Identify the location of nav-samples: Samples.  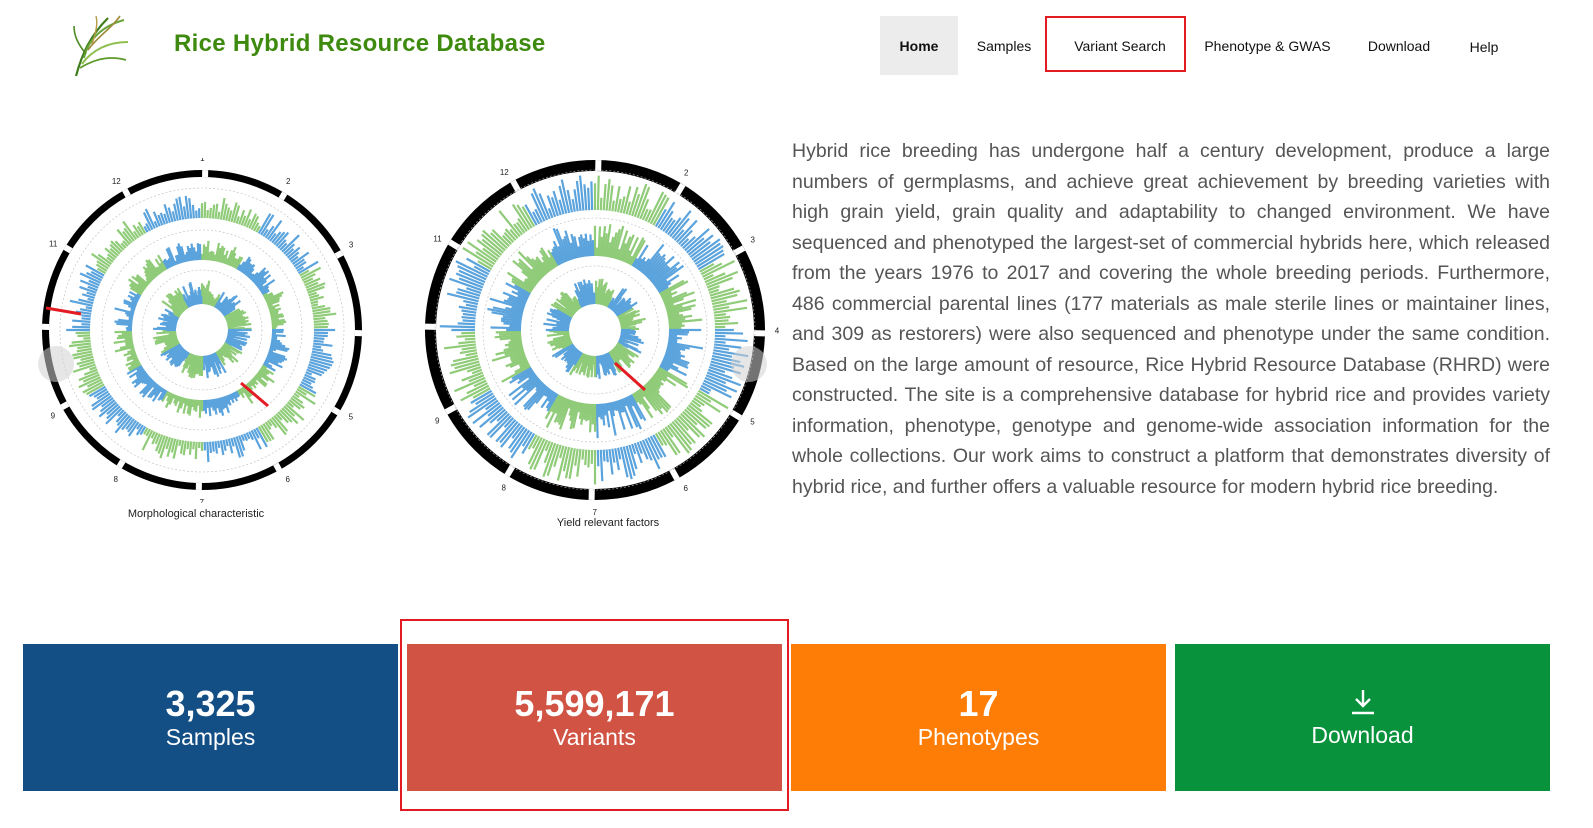
(1004, 45).